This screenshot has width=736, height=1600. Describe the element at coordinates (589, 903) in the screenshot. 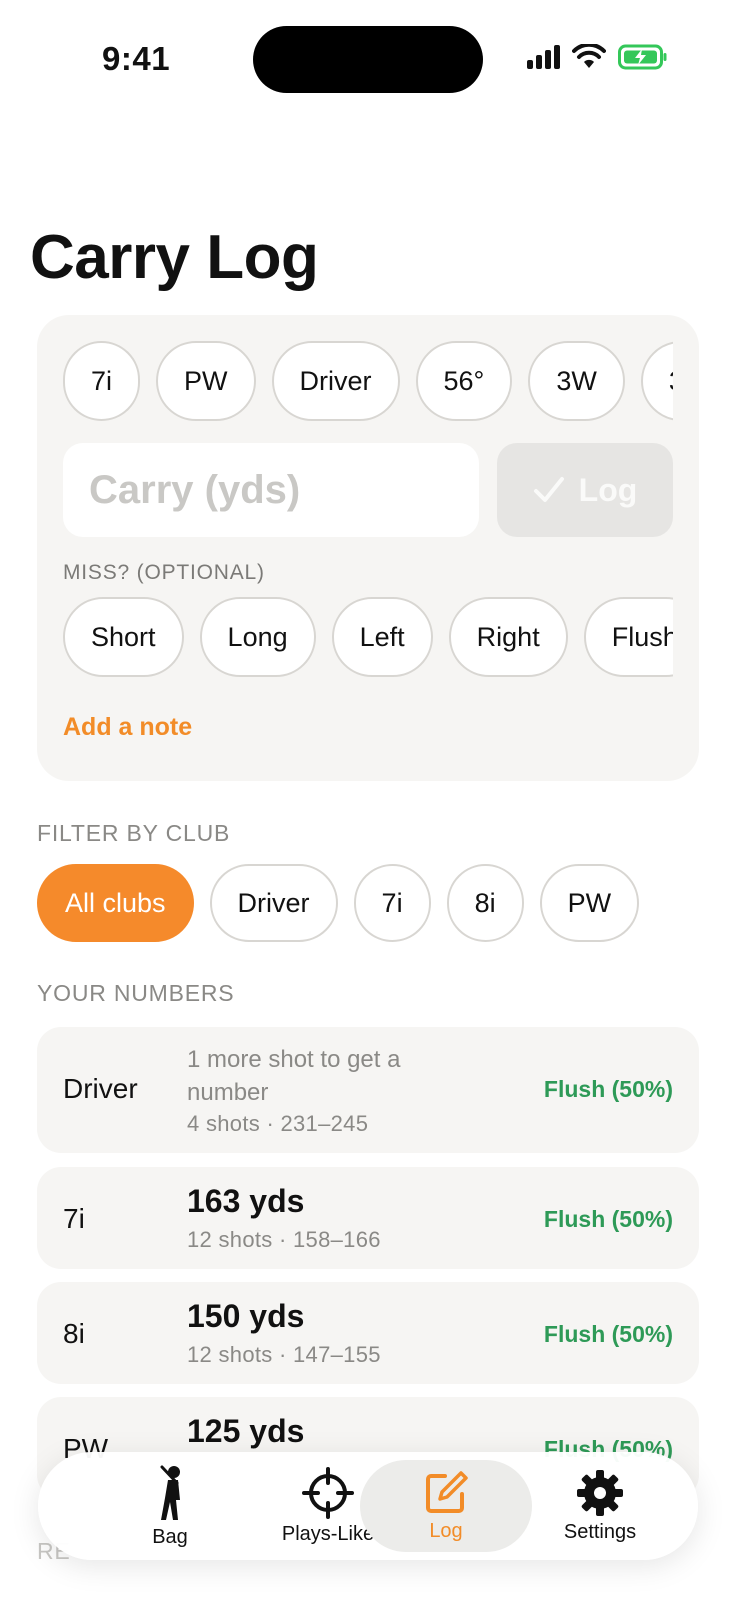

I see `filter-chip-pw: PW` at that location.